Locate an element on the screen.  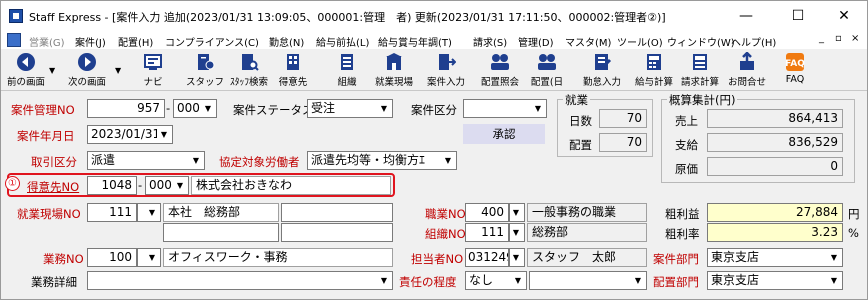
gross-profit-unit: 円 is located at coordinates (854, 214).